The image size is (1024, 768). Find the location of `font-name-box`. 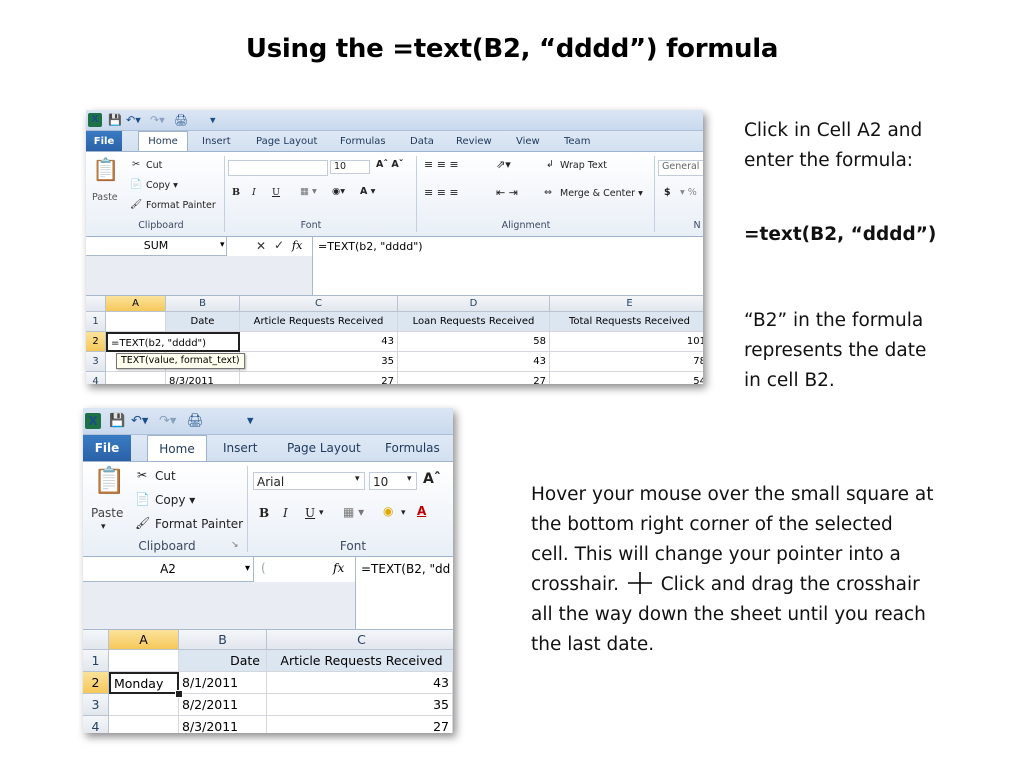

font-name-box is located at coordinates (278, 168).